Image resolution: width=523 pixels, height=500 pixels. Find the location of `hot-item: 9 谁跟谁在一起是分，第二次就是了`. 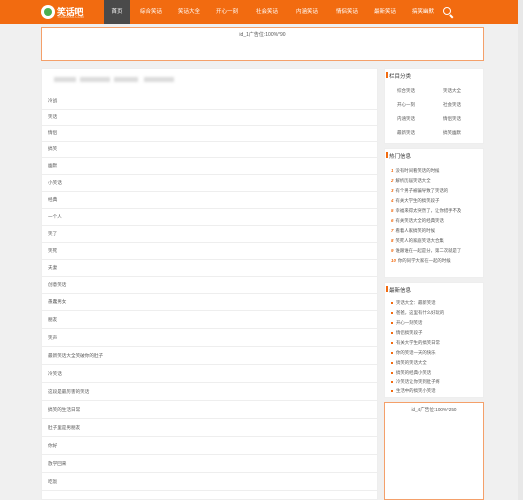

hot-item: 9 谁跟谁在一起是分，第二次就是了 is located at coordinates (436, 251).